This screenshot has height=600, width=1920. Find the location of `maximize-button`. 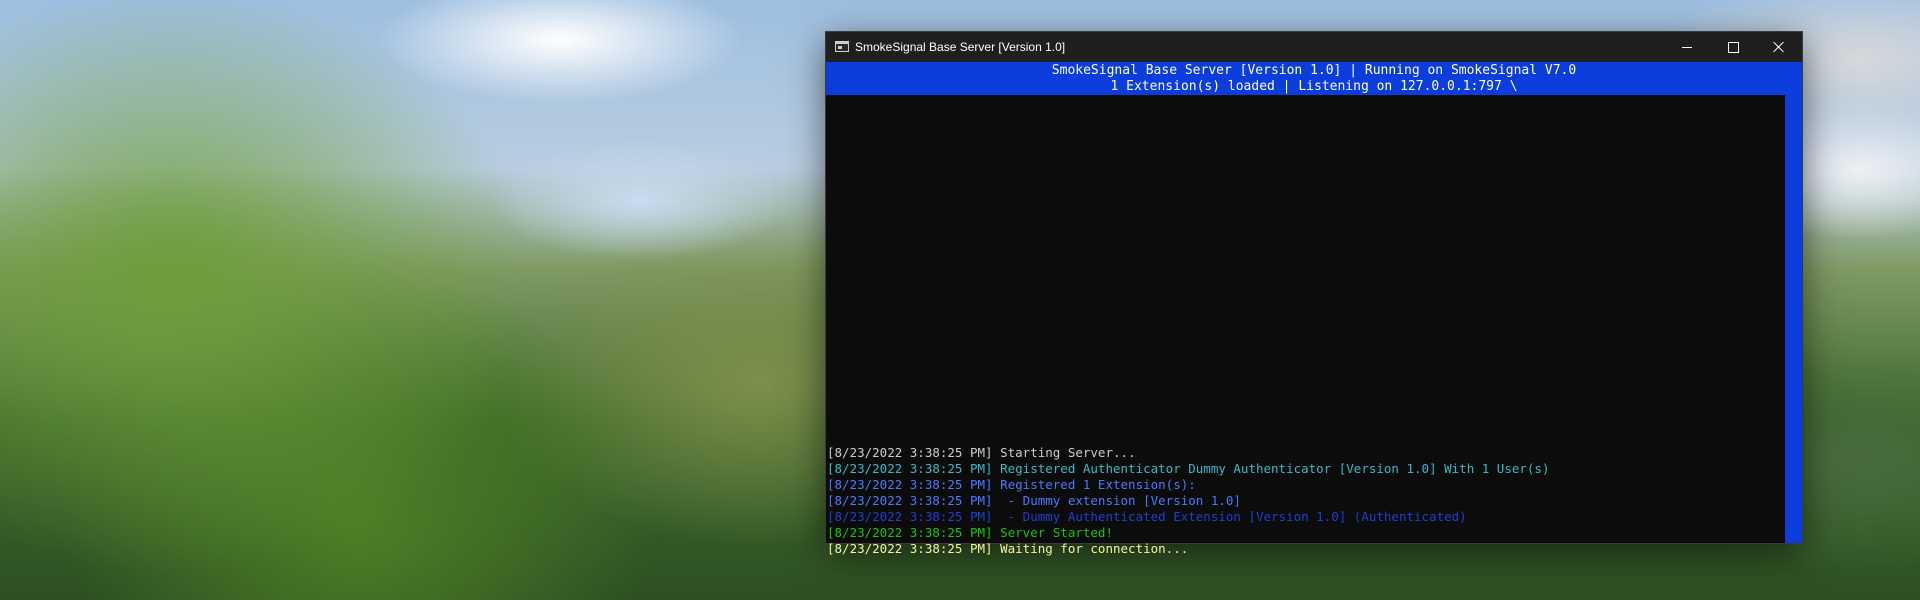

maximize-button is located at coordinates (1733, 47).